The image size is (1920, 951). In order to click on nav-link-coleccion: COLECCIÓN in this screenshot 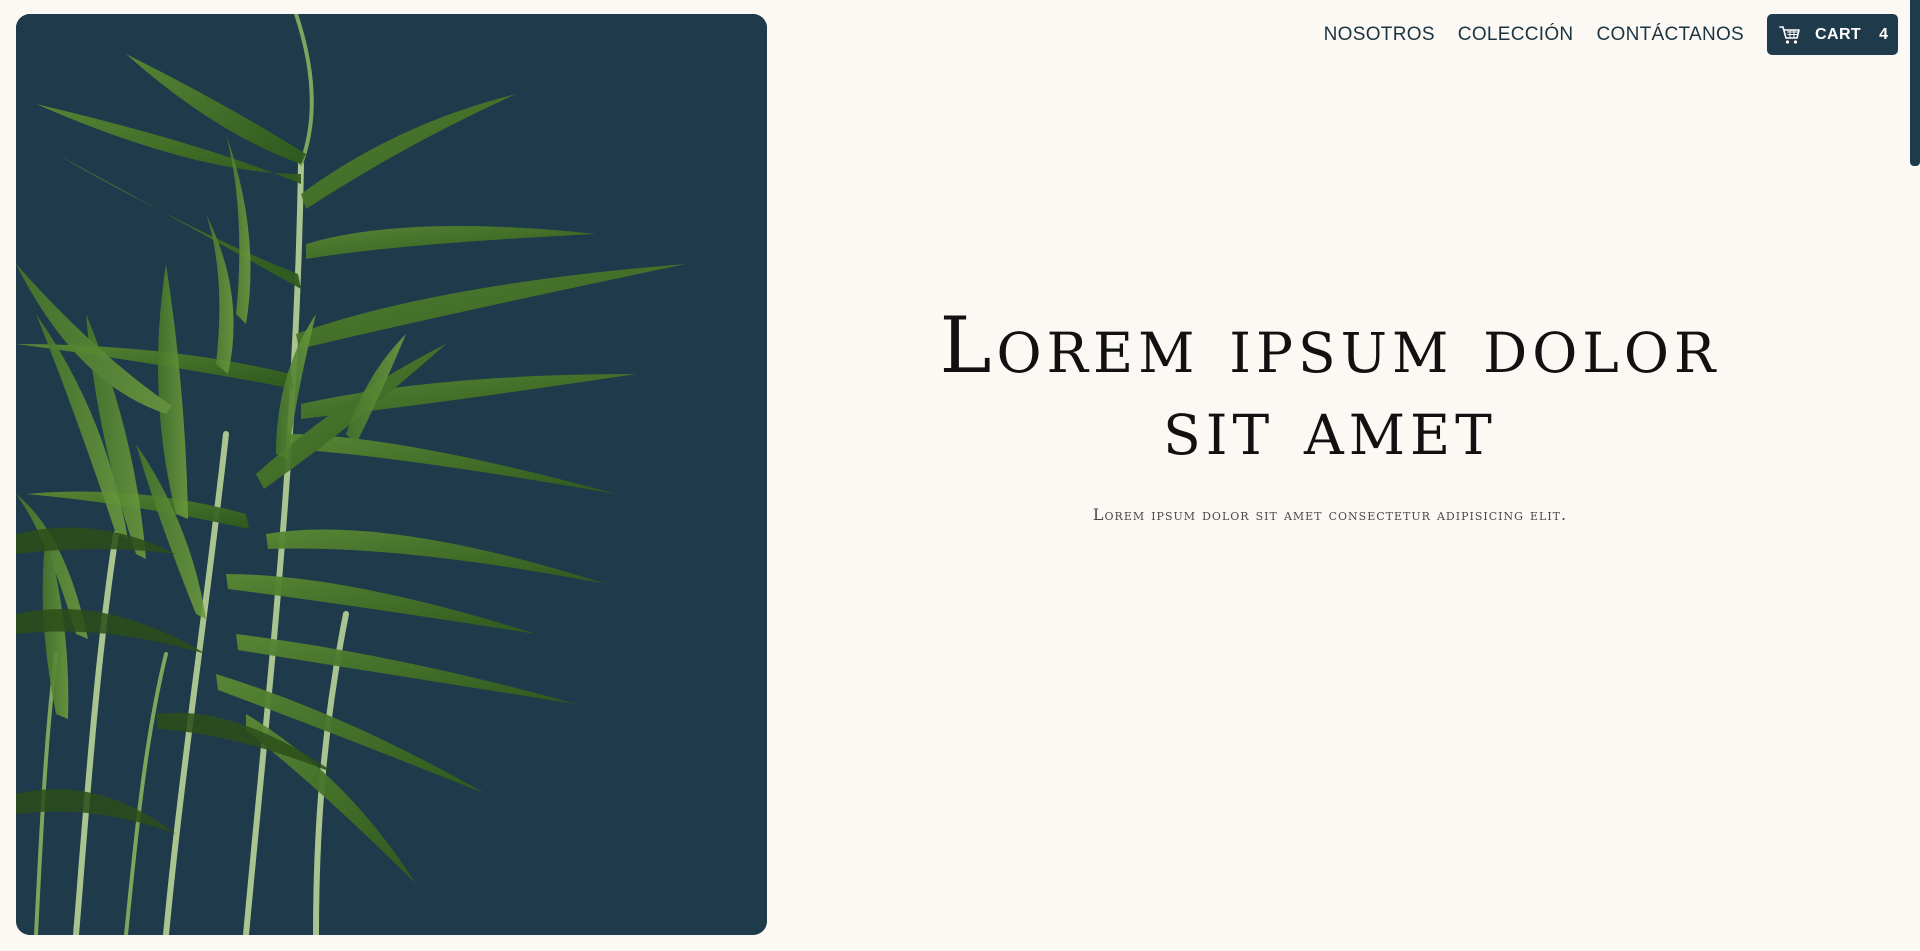, I will do `click(1516, 35)`.